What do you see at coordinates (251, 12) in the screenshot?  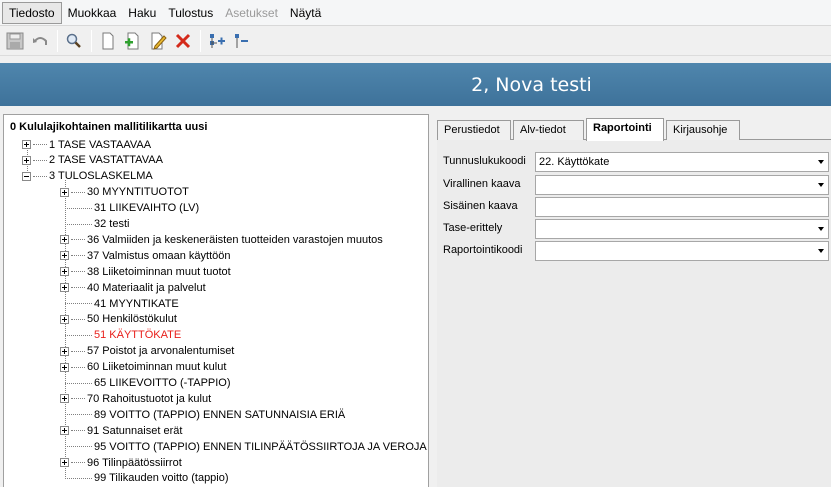 I see `menu-item-asetukset: Asetukset` at bounding box center [251, 12].